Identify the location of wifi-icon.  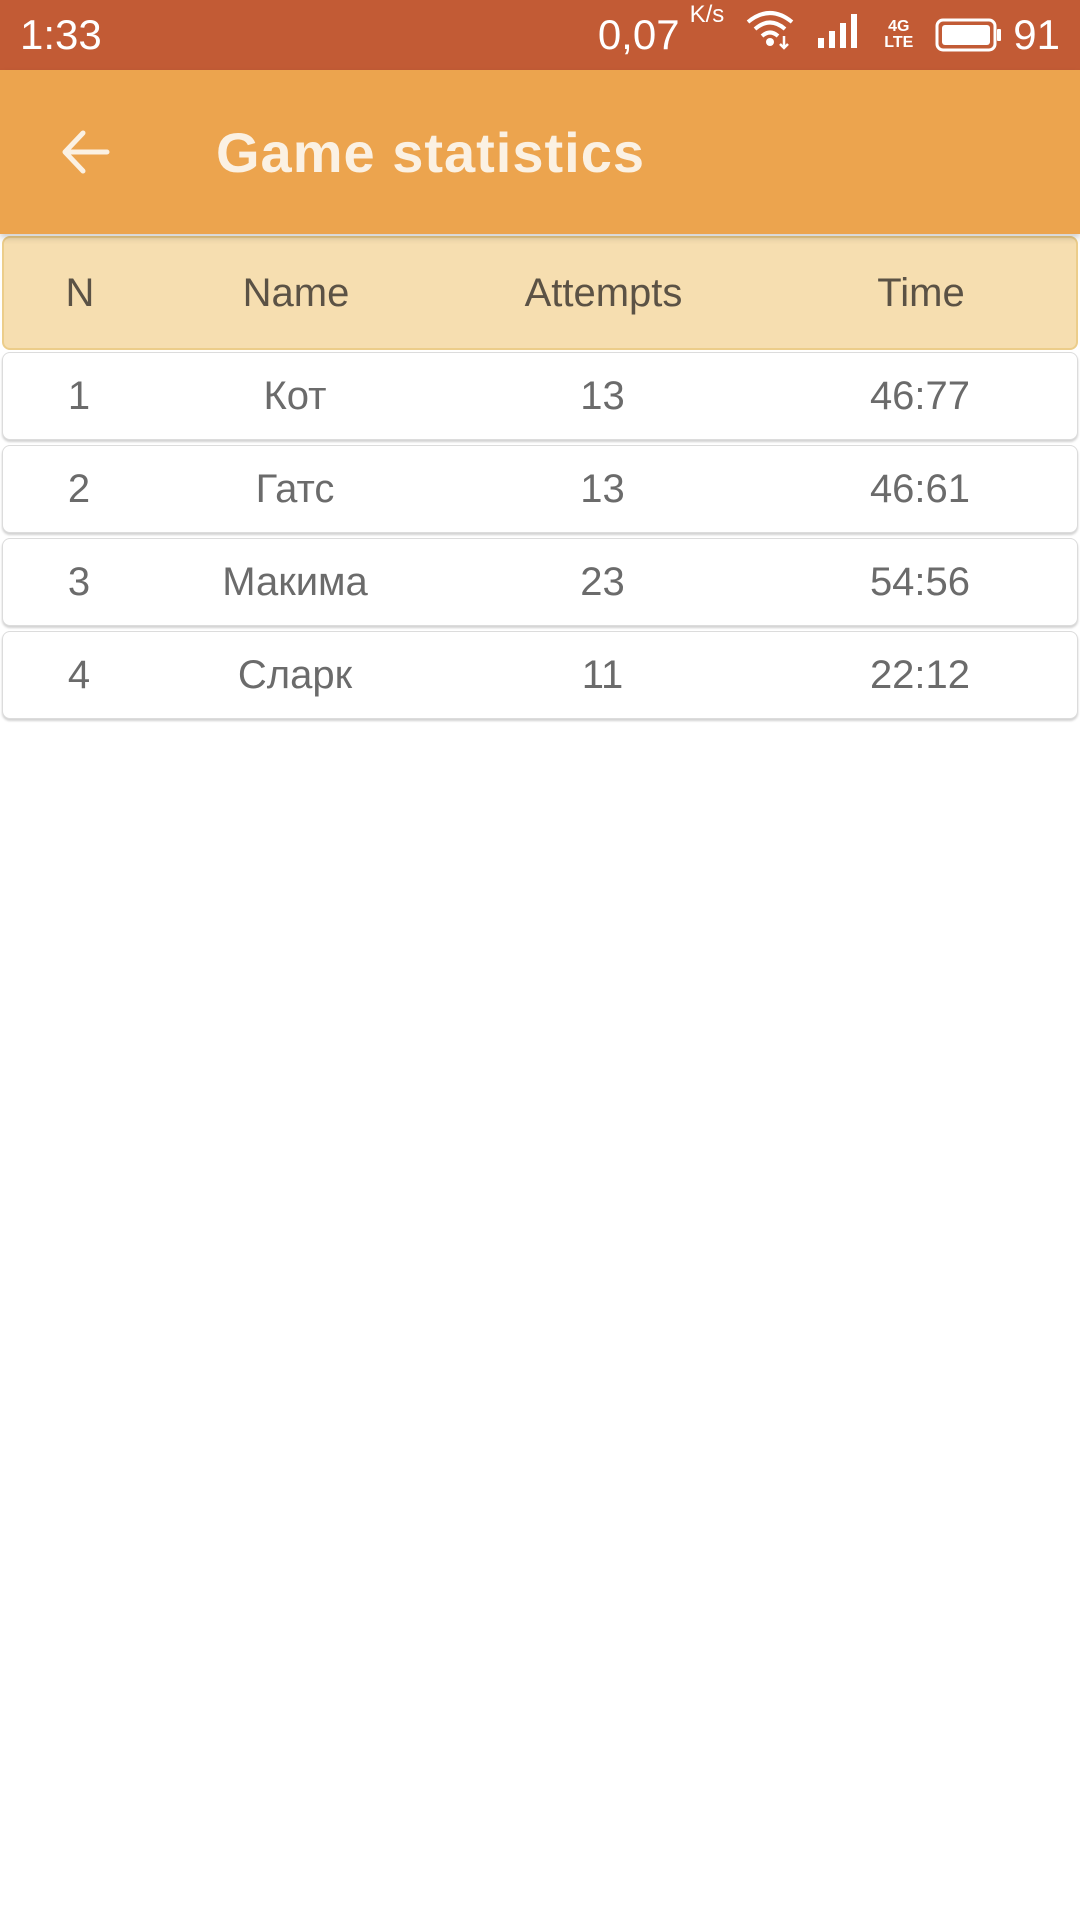
(770, 35).